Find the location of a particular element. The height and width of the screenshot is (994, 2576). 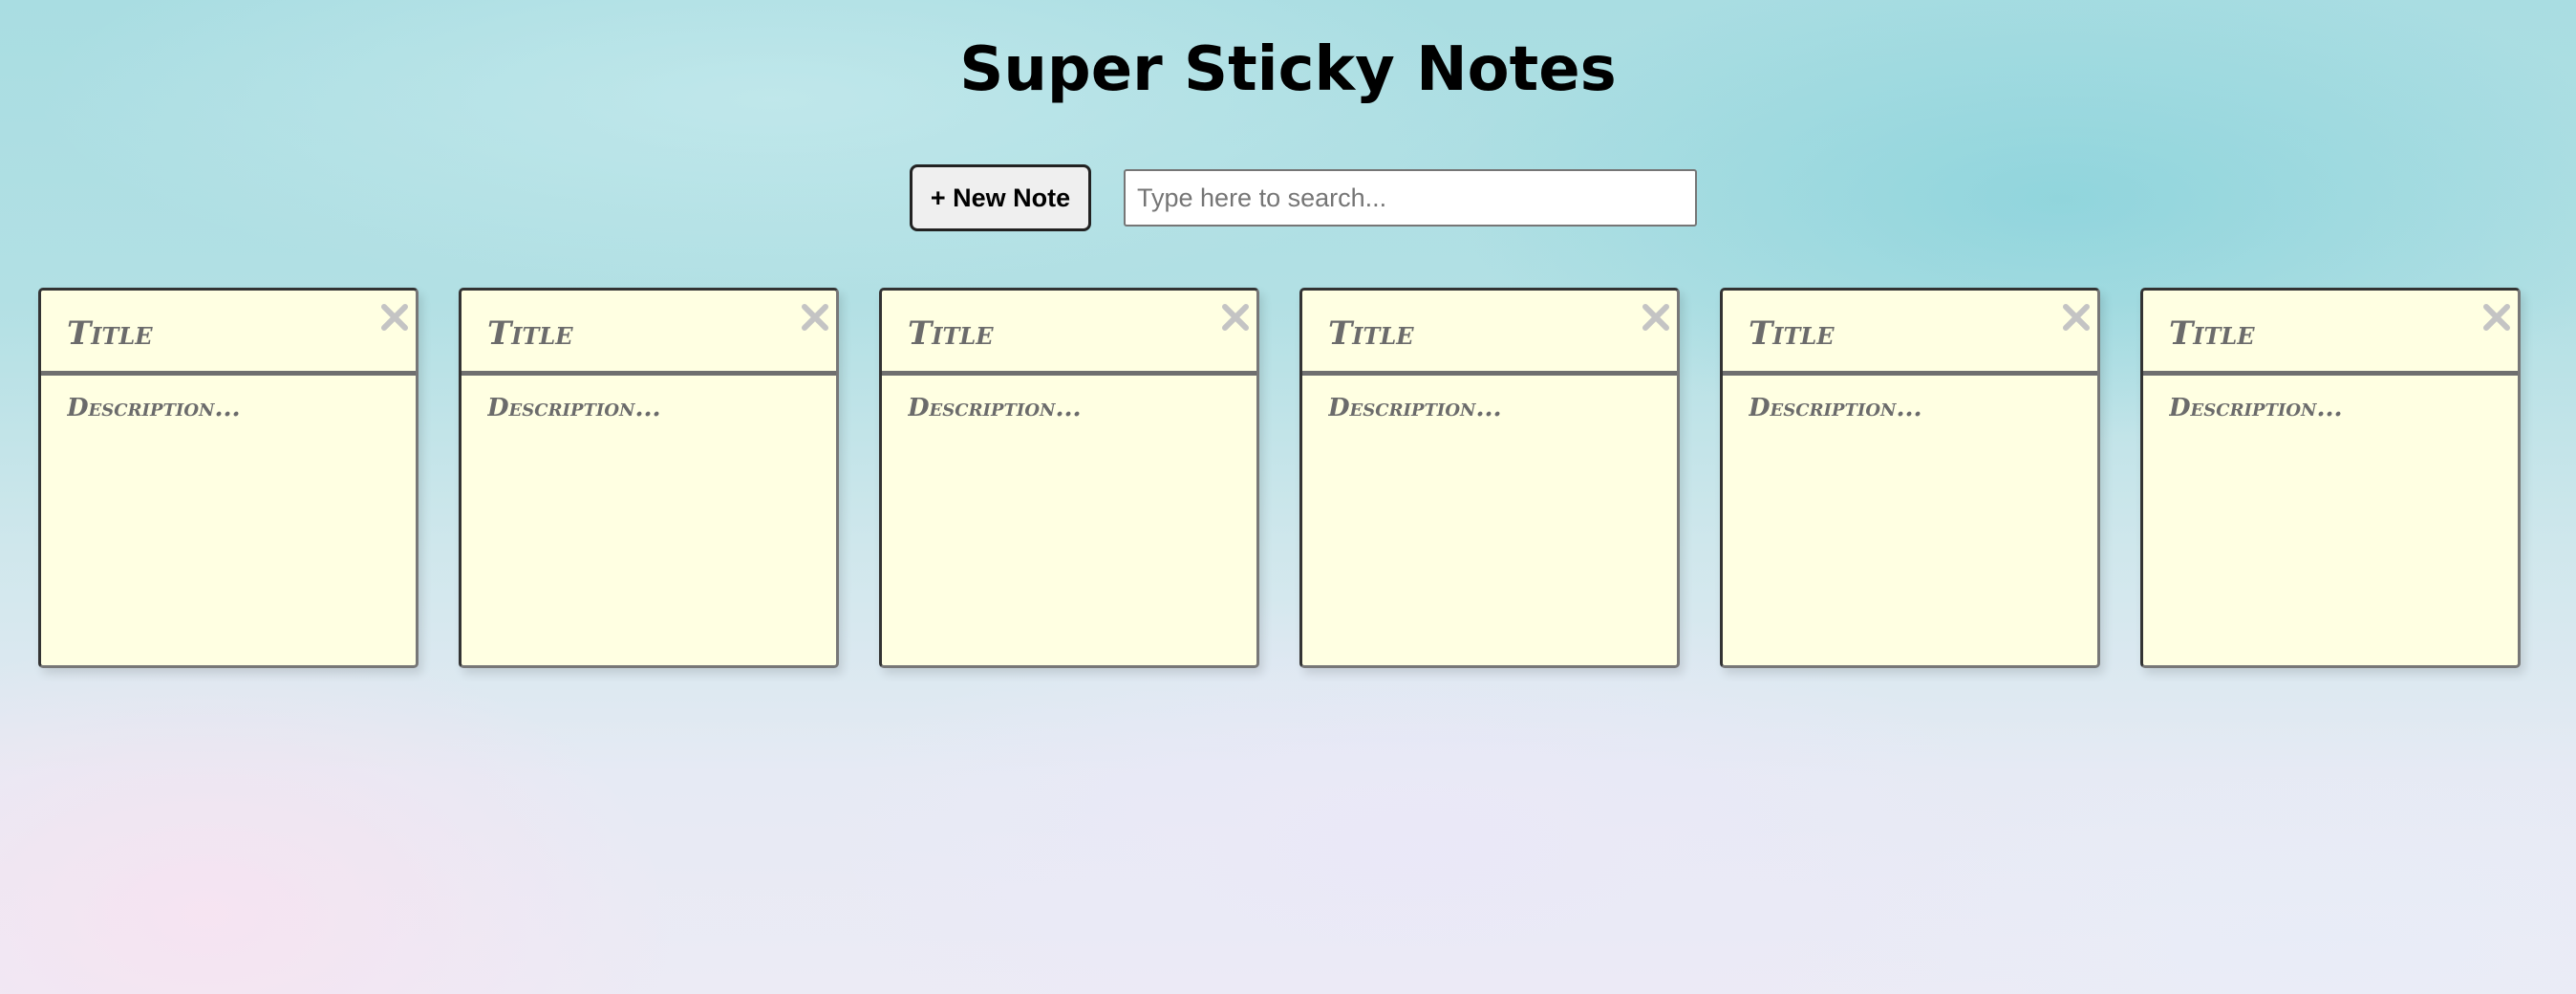

new-note-button: + New Note is located at coordinates (1000, 198).